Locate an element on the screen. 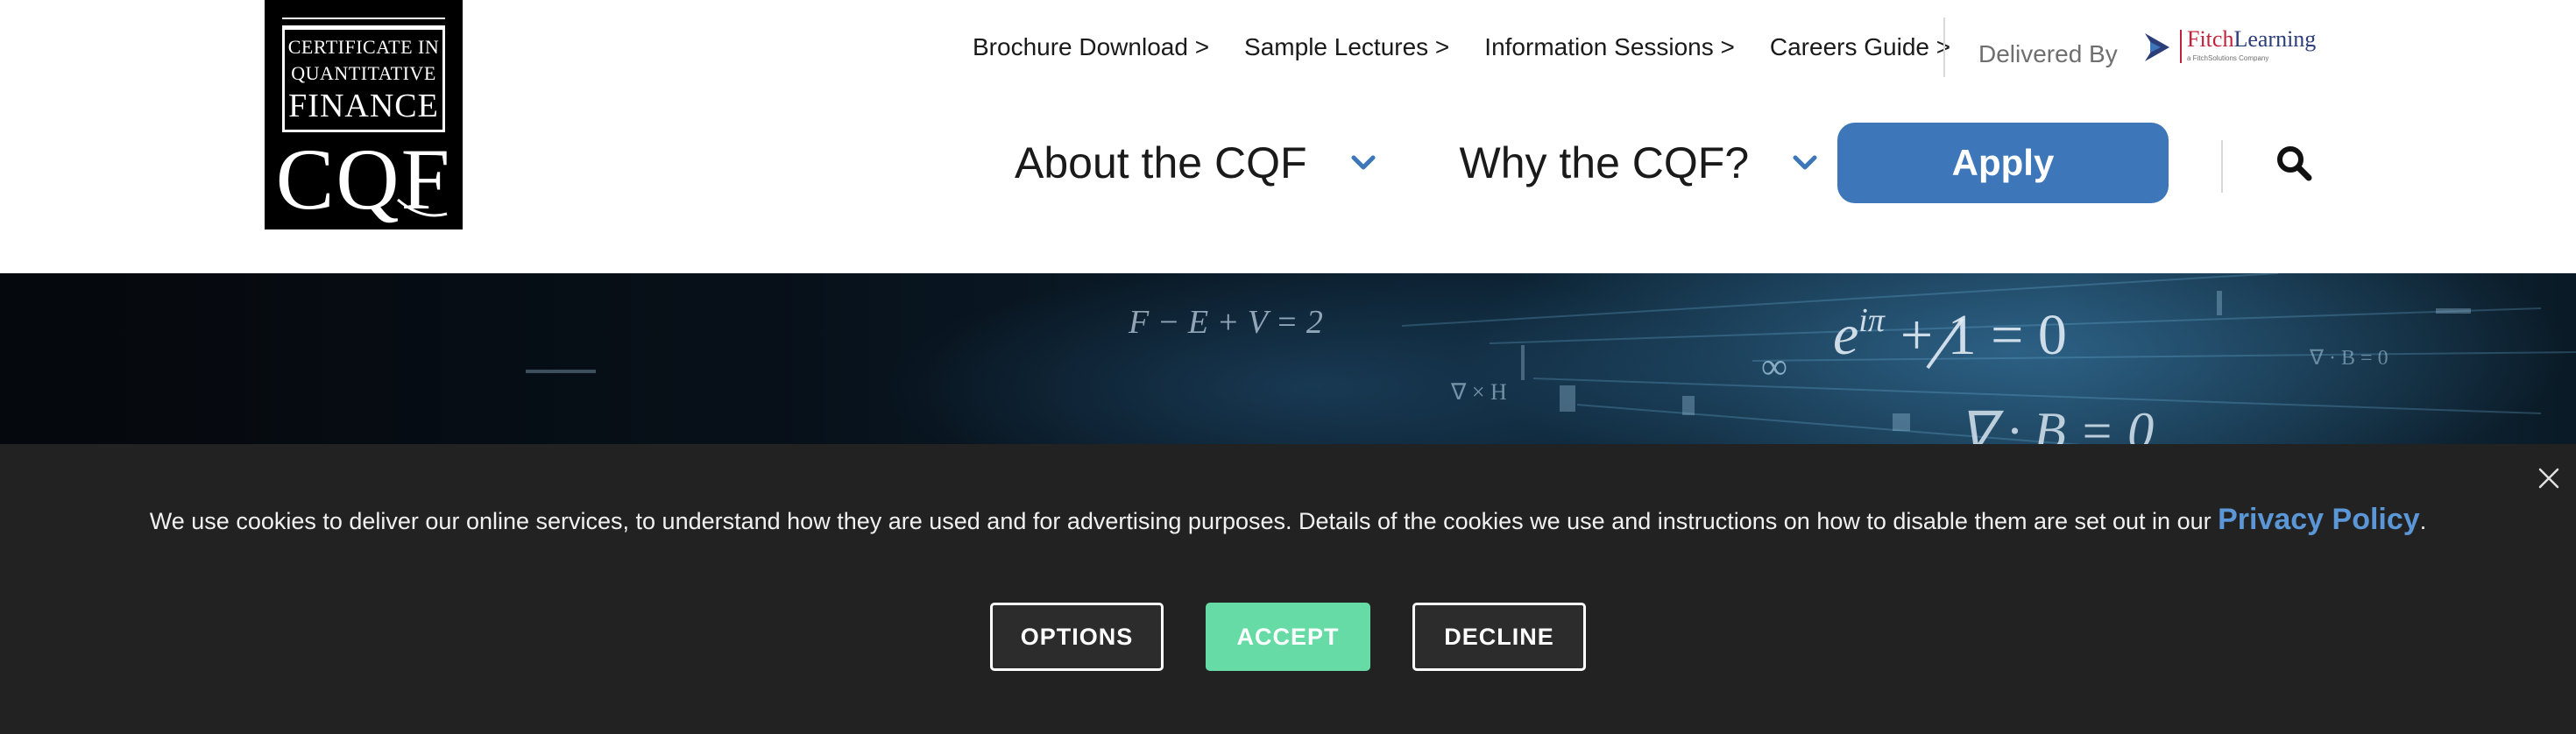 The image size is (2576, 734). fitch-name: FitchLearning is located at coordinates (2251, 39).